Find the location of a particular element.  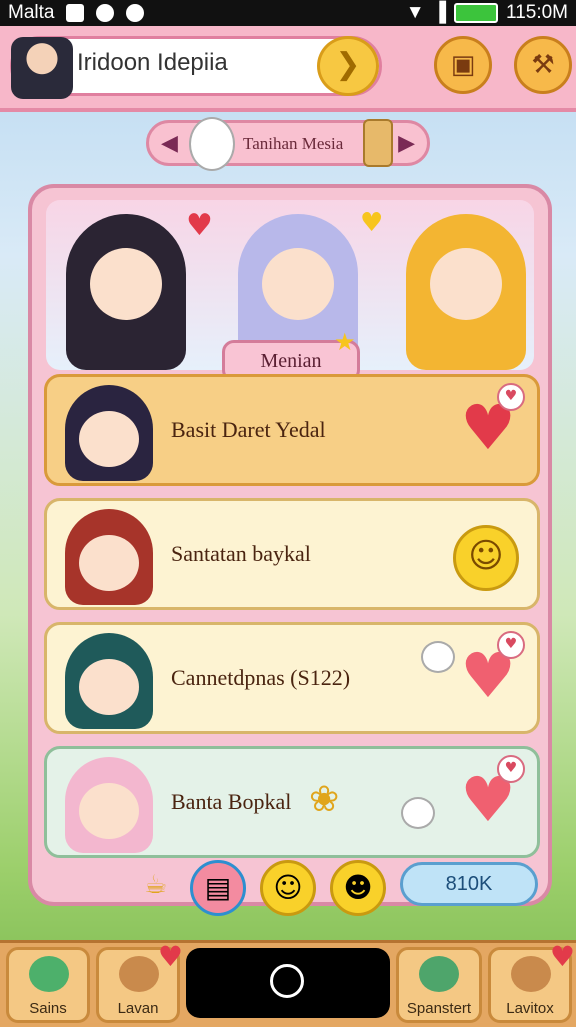

event-banner: ◀ Tanihan Mesia ▶ is located at coordinates (288, 144).